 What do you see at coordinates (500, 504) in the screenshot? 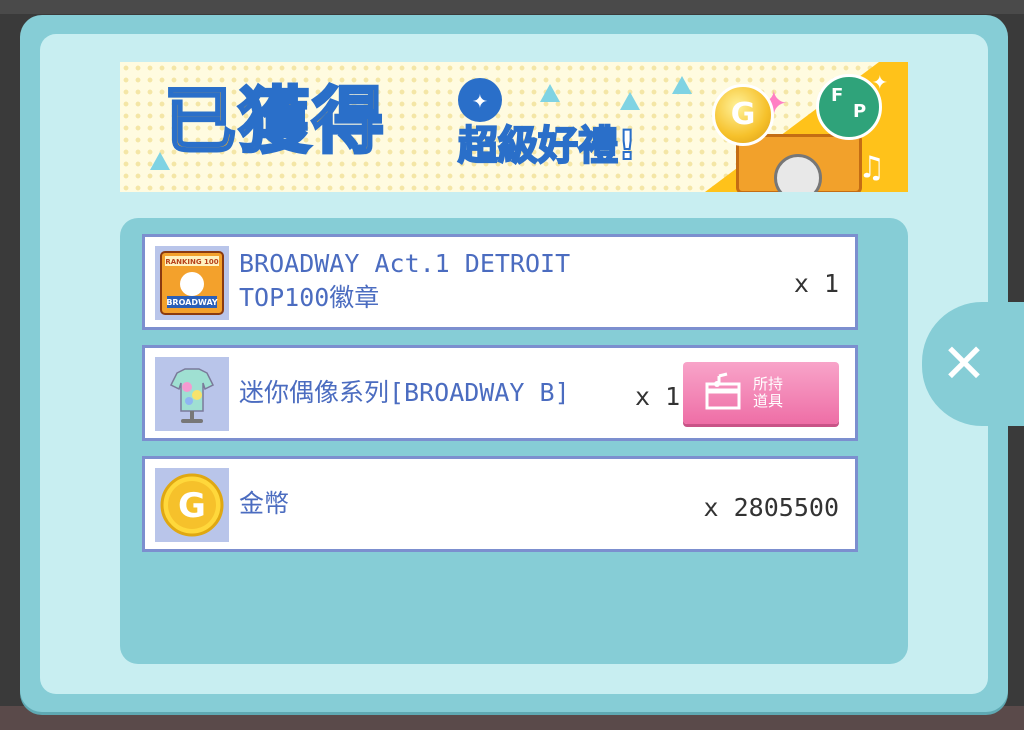
I see `reward-row: G 金幣 x 2805500` at bounding box center [500, 504].